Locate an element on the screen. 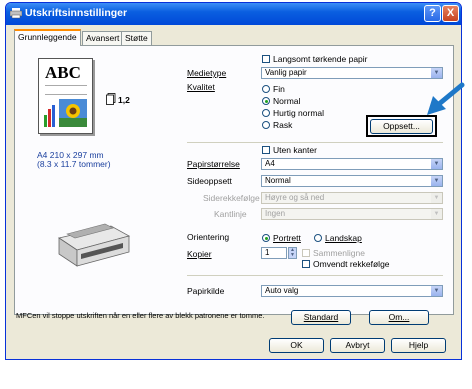  copies-value: 1 is located at coordinates (267, 252).